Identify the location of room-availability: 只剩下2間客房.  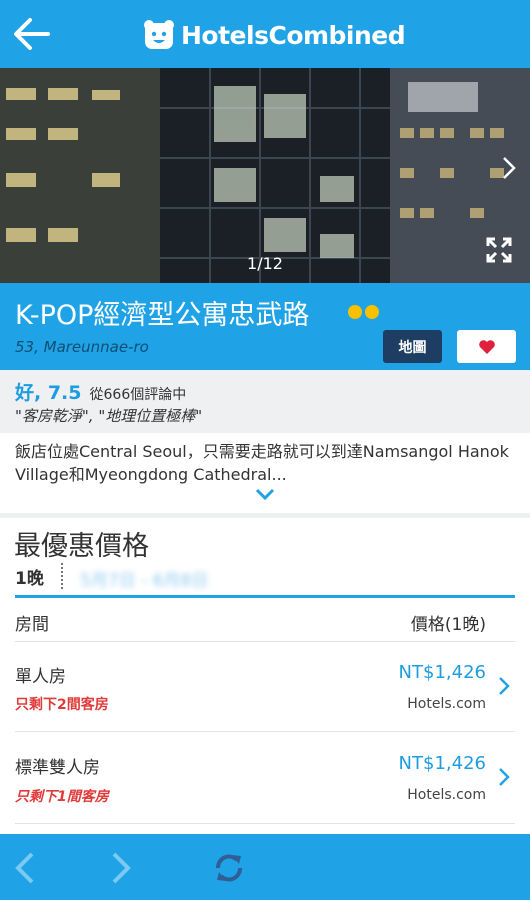
(62, 705).